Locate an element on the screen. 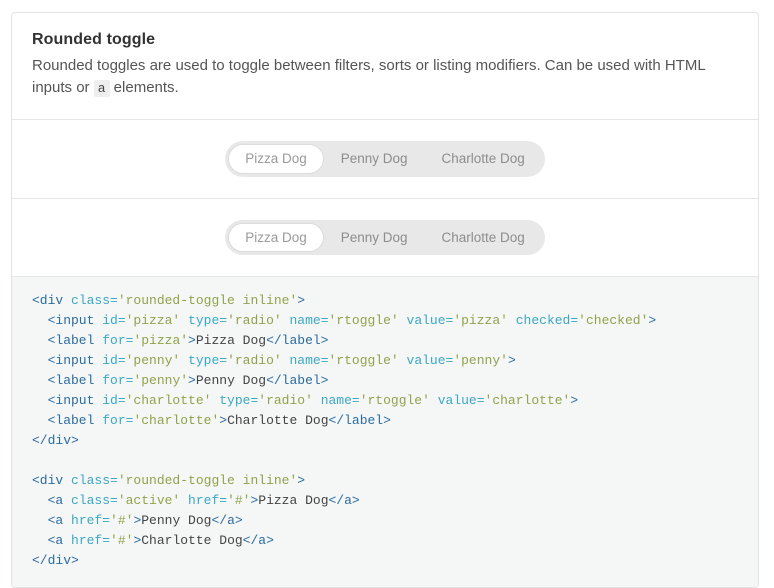 This screenshot has width=774, height=588. inline-code-a: a is located at coordinates (101, 89).